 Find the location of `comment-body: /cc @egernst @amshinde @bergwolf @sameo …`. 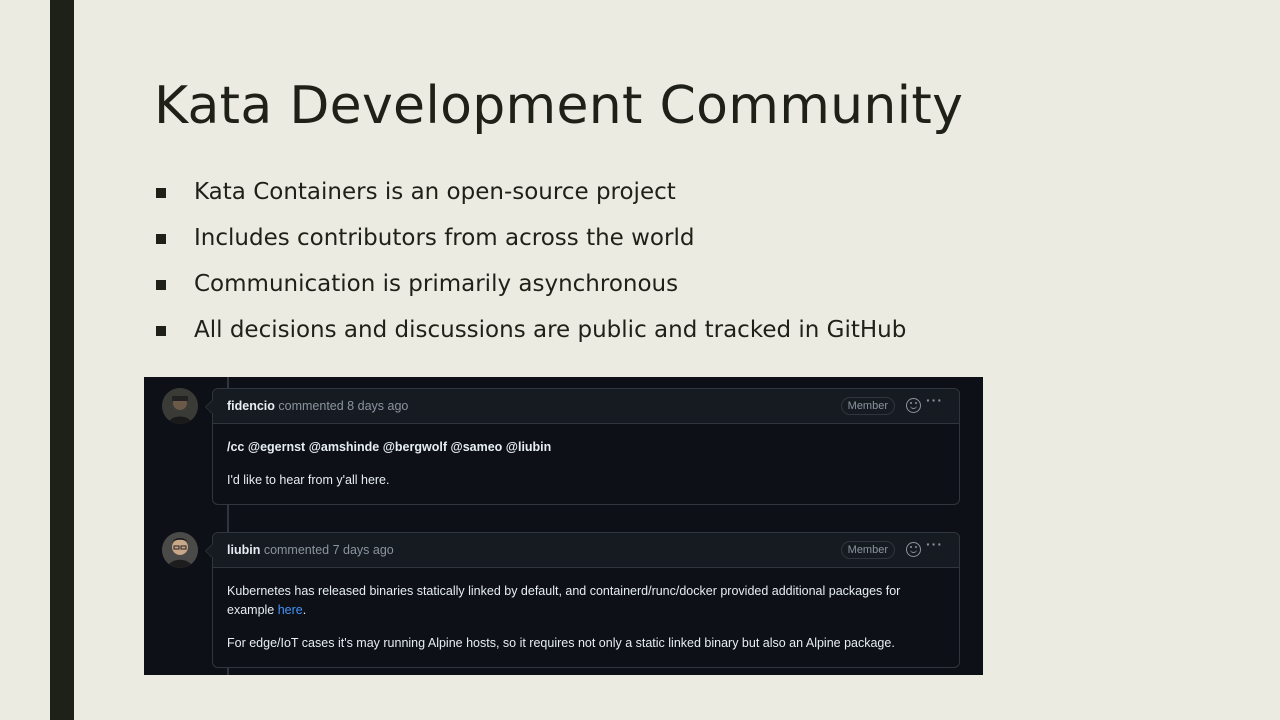

comment-body: /cc @egernst @amshinde @bergwolf @sameo … is located at coordinates (586, 464).